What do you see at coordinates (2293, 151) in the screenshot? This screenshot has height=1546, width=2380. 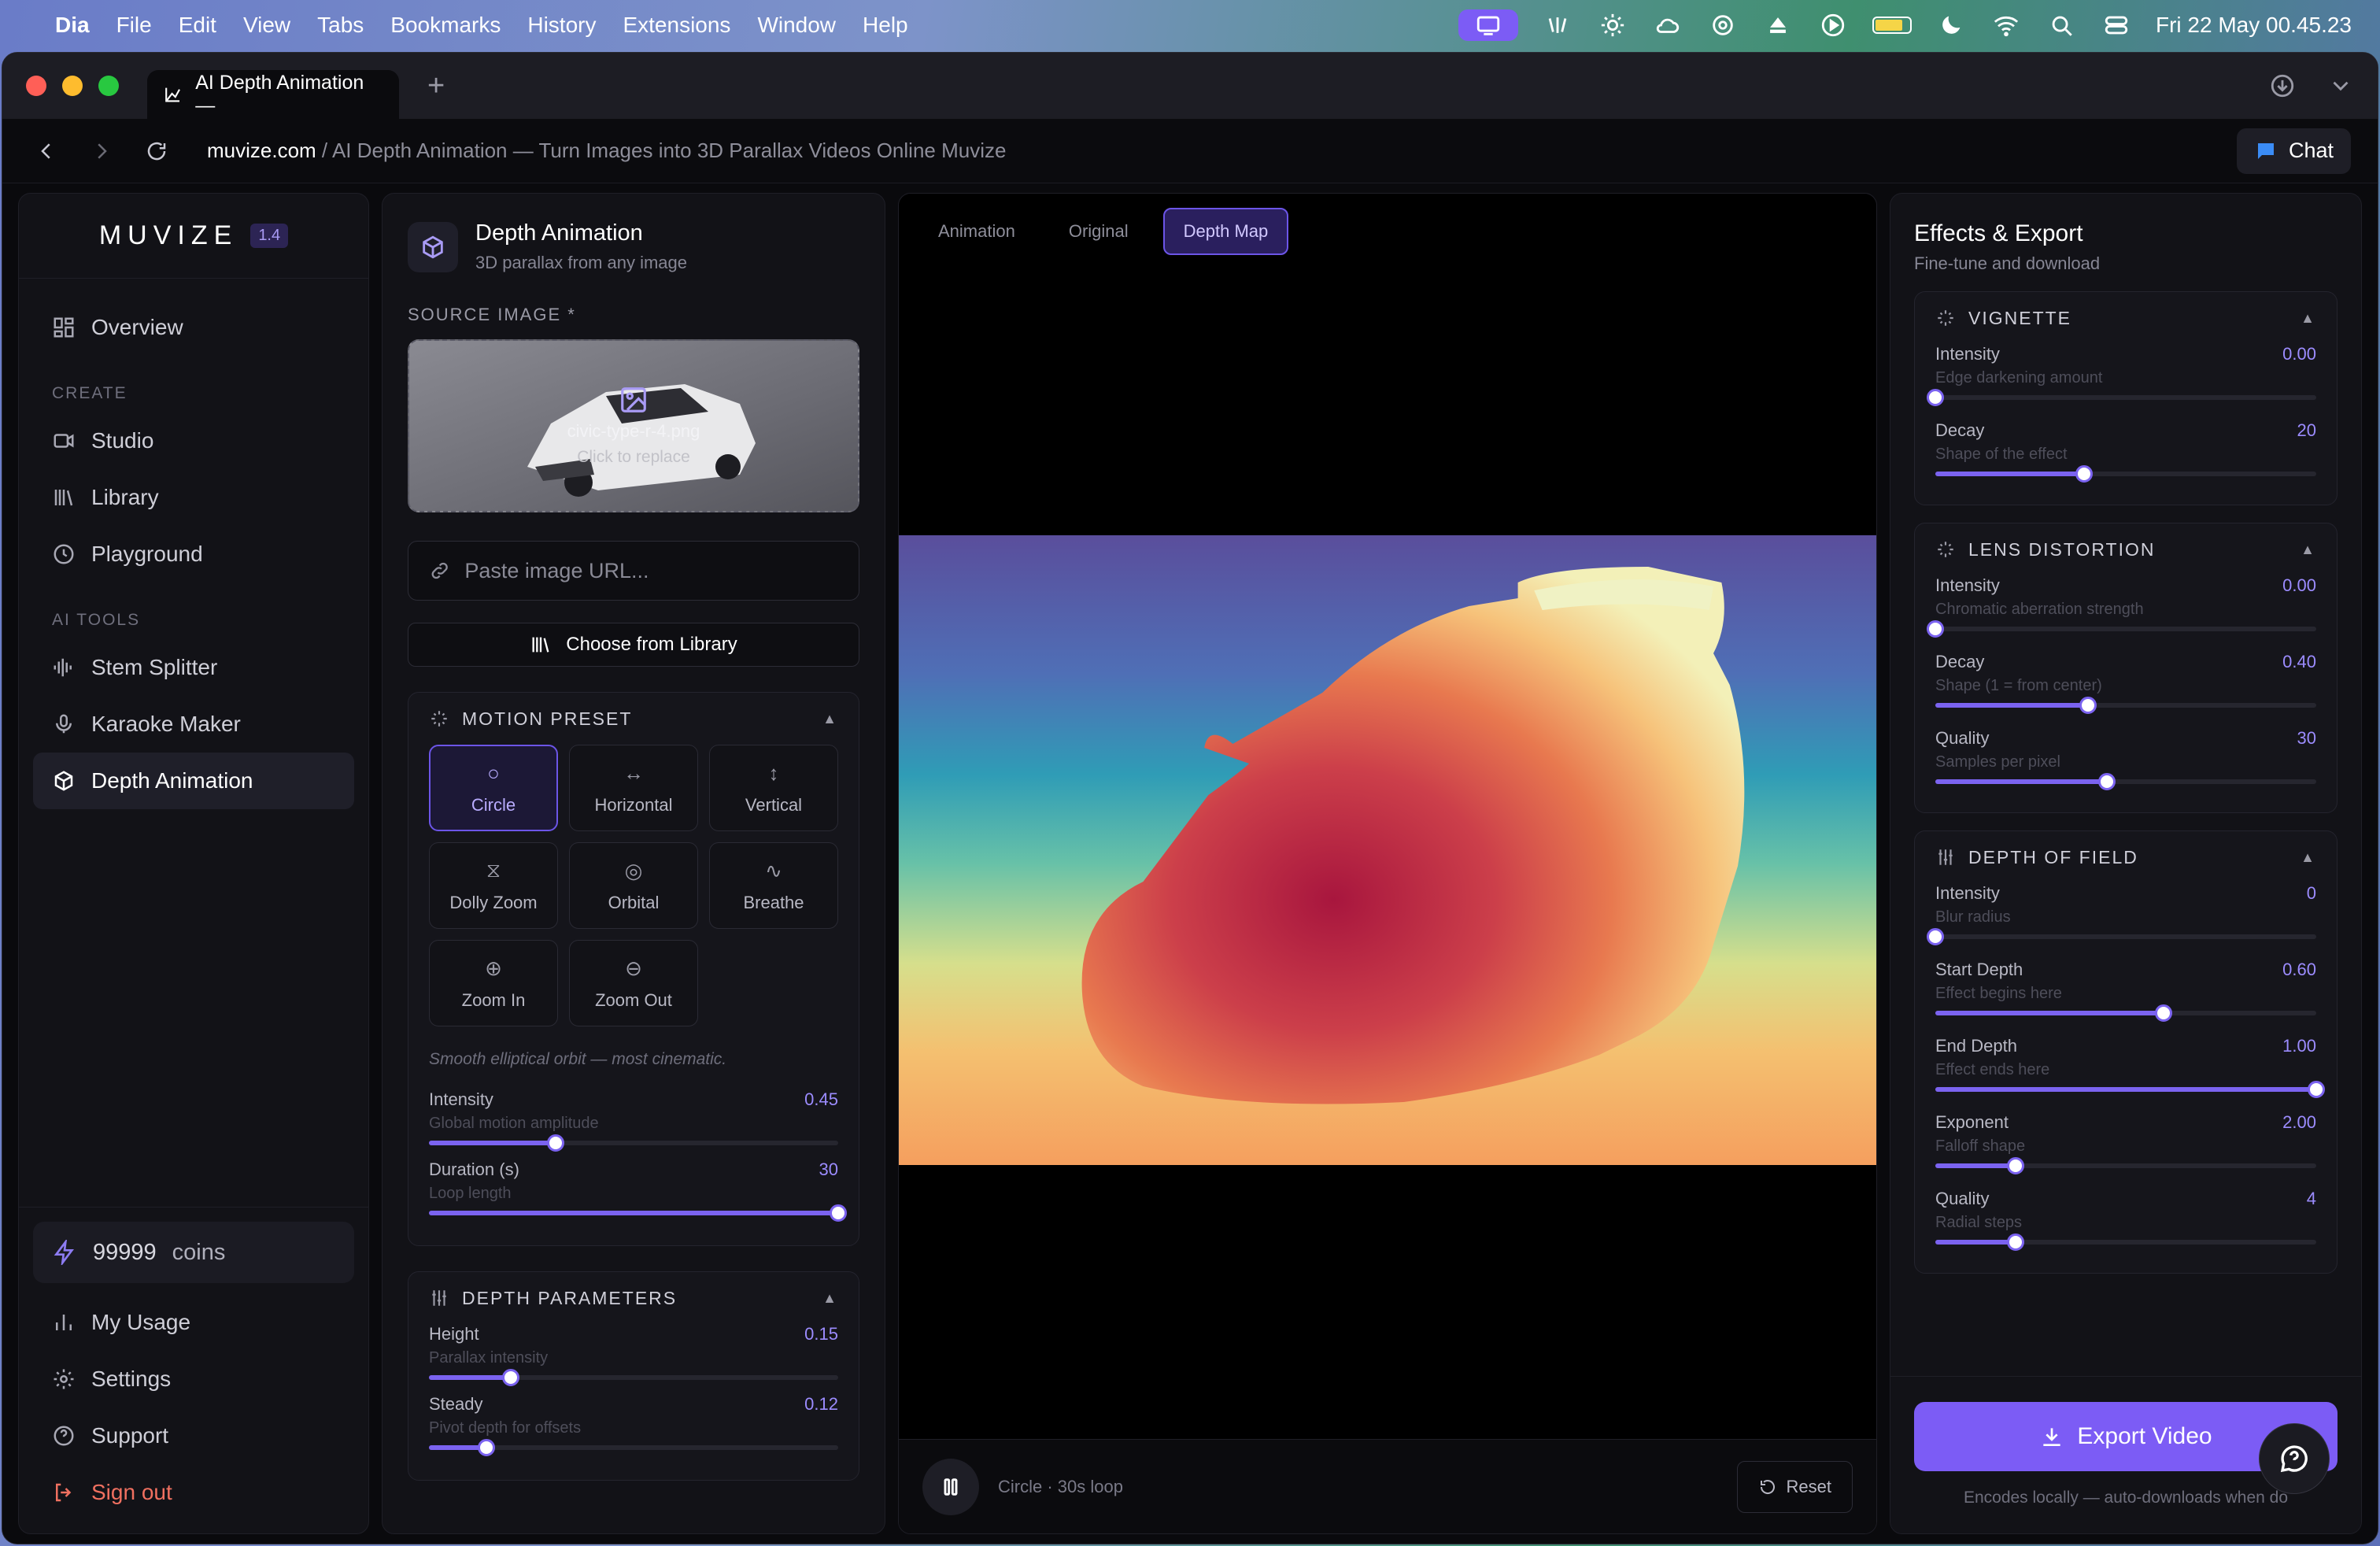 I see `chat-button: Chat` at bounding box center [2293, 151].